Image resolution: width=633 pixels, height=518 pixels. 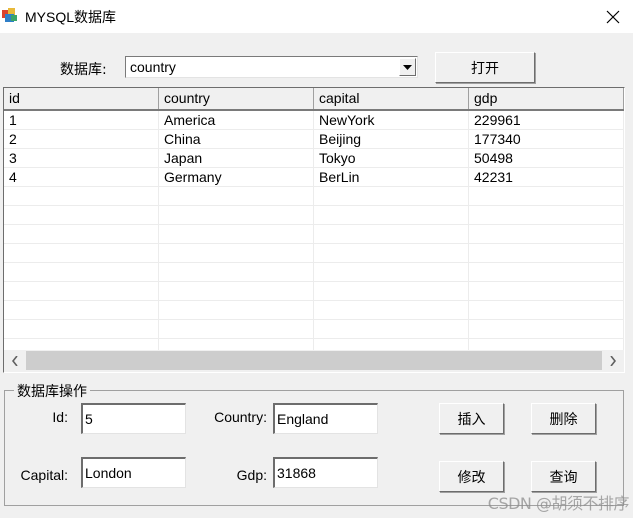 What do you see at coordinates (71, 17) in the screenshot?
I see `window-title: MYSQL数据库` at bounding box center [71, 17].